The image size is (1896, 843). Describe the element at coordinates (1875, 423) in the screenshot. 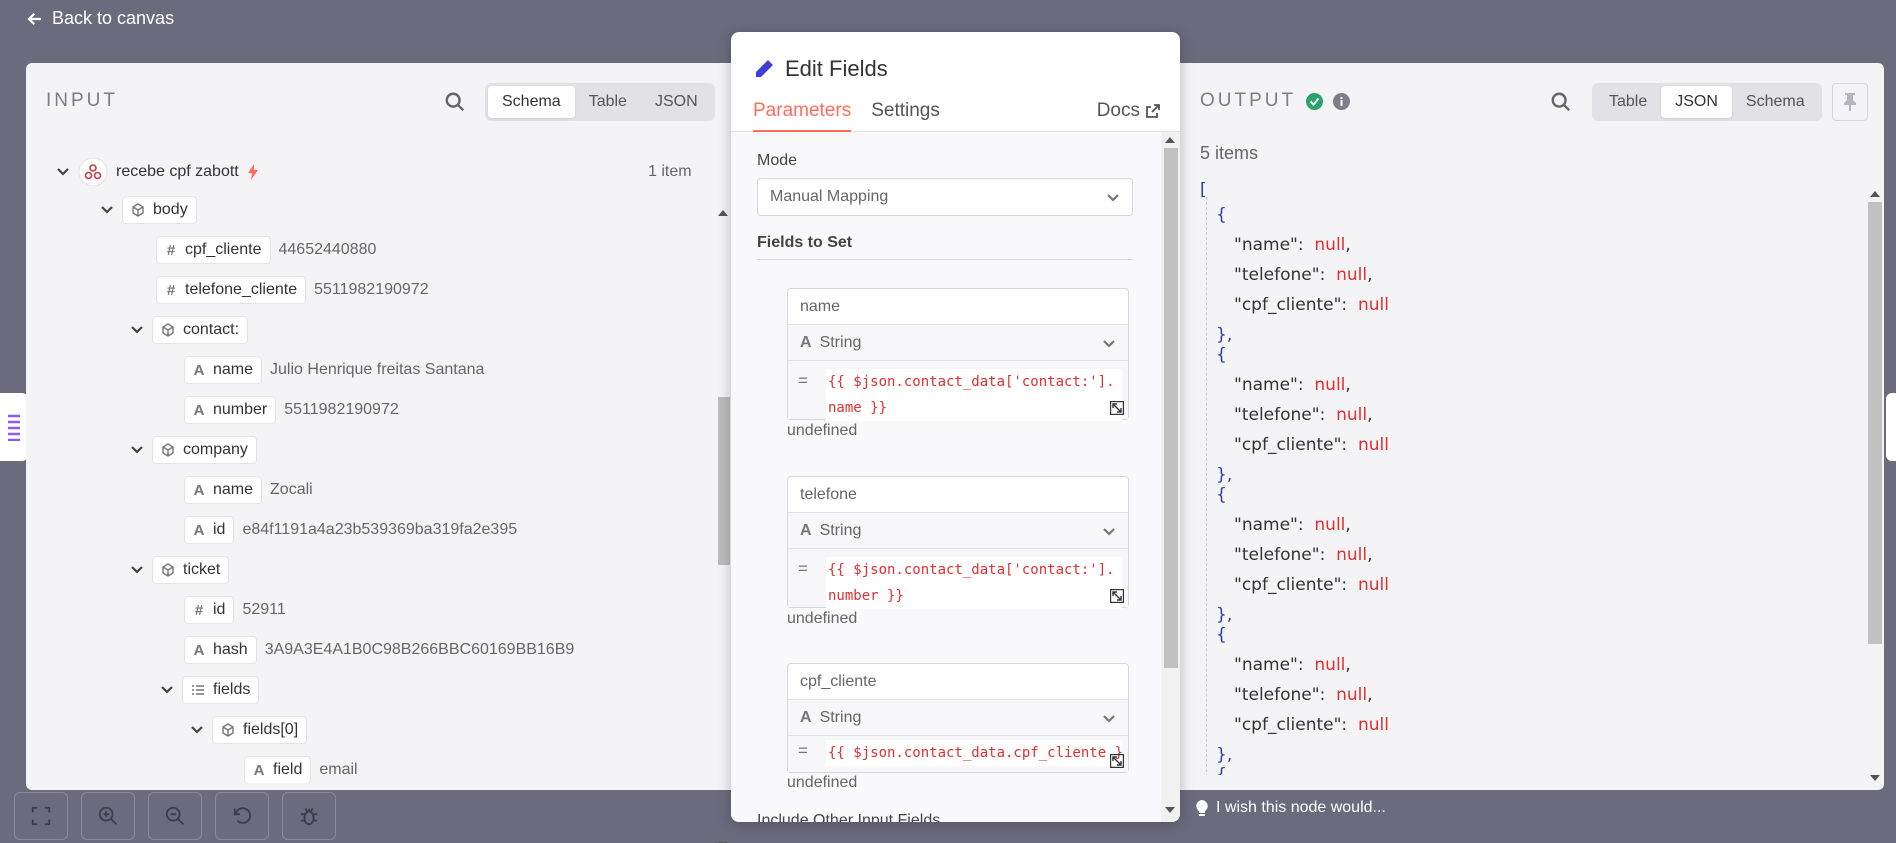

I see `output-scroll-thumb` at that location.